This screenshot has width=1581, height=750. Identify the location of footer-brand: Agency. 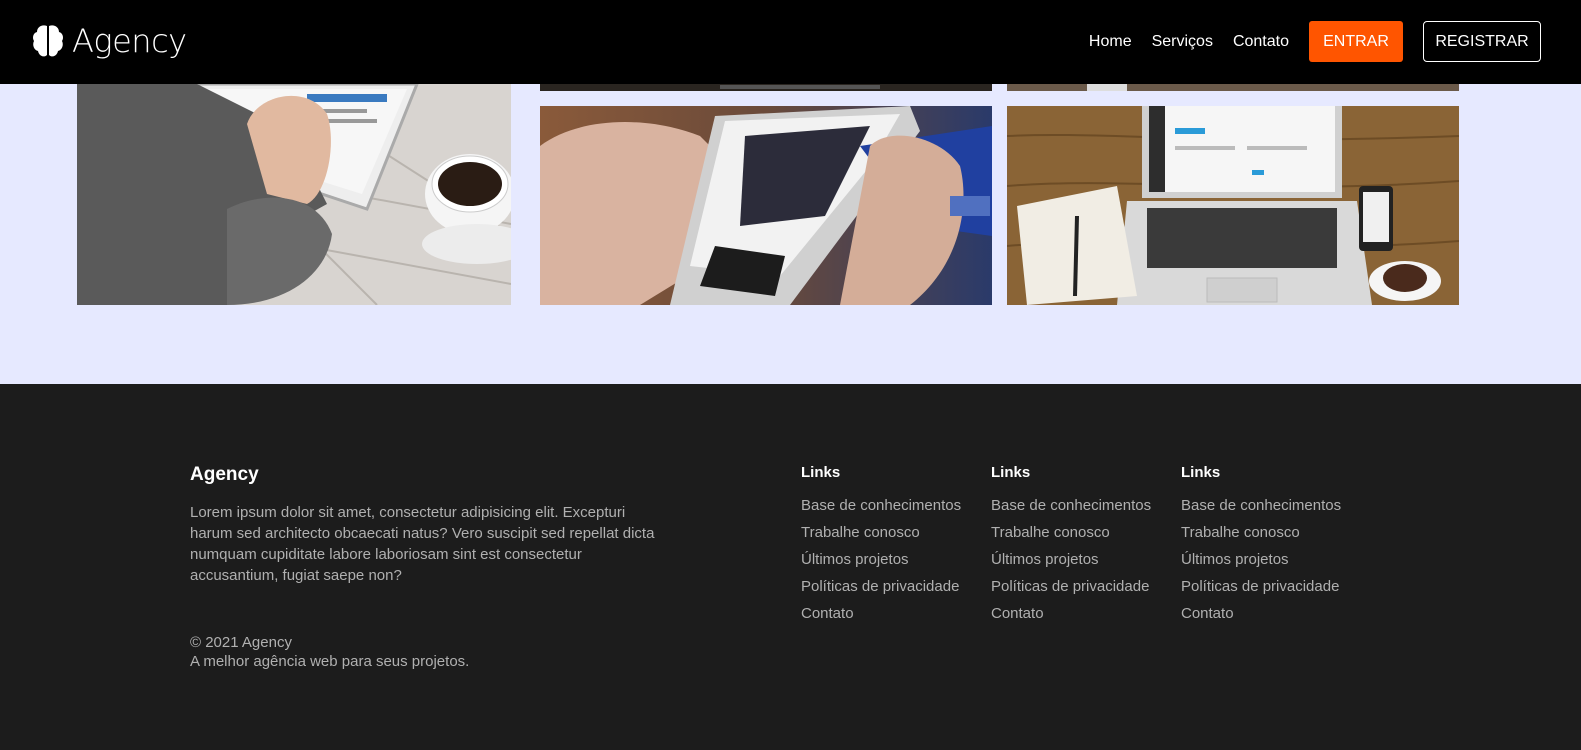
(224, 474).